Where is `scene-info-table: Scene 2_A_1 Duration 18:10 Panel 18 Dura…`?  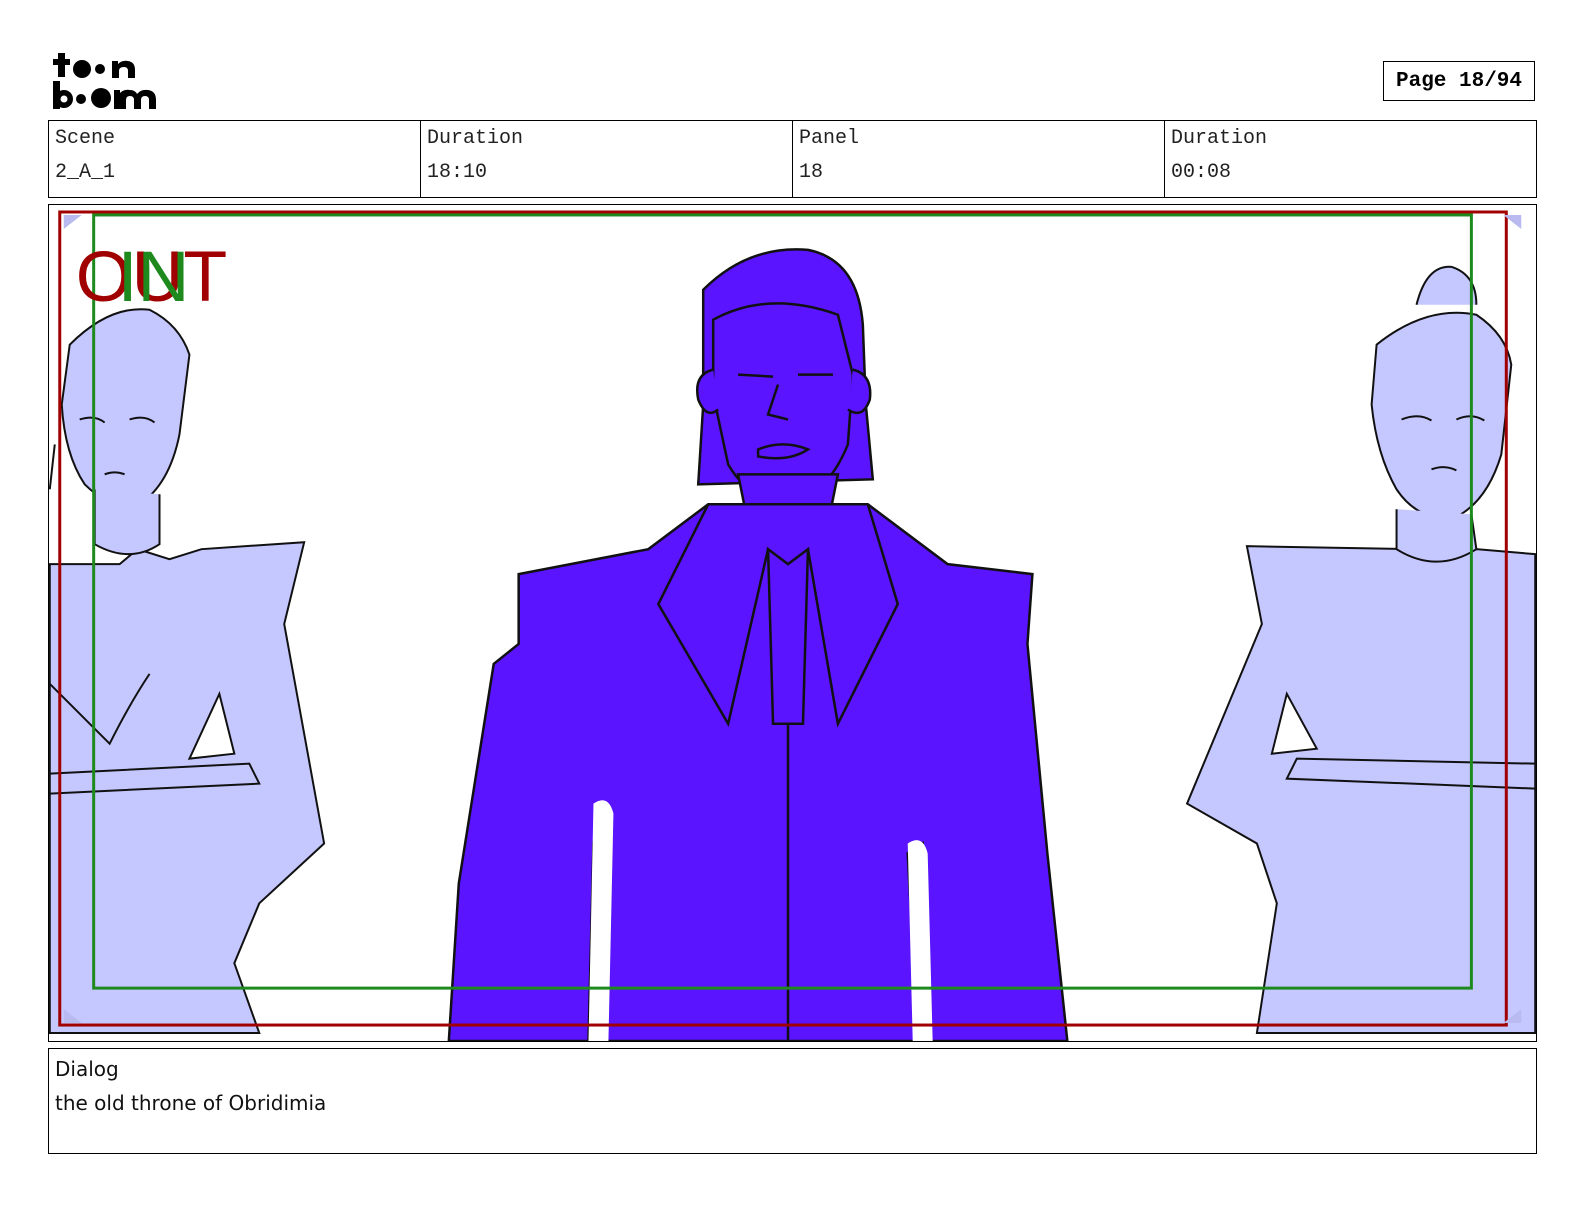
scene-info-table: Scene 2_A_1 Duration 18:10 Panel 18 Dura… is located at coordinates (792, 159).